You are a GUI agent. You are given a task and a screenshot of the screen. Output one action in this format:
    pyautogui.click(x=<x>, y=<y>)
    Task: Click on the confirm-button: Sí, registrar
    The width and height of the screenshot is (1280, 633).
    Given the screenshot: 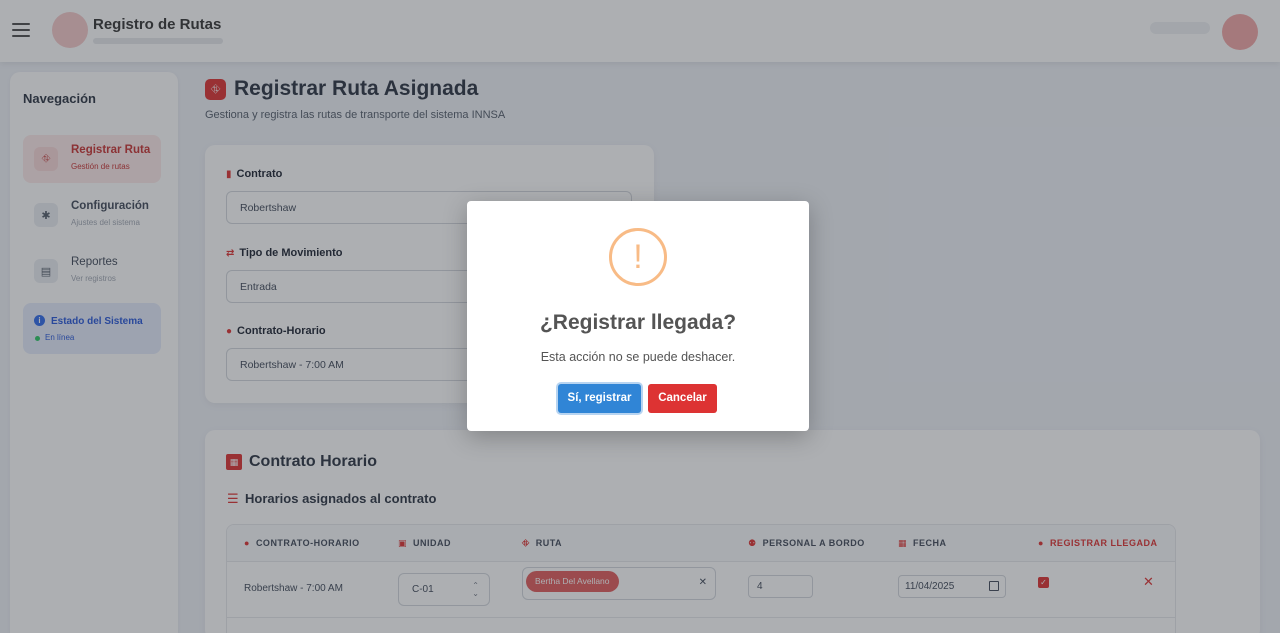 What is the action you would take?
    pyautogui.click(x=599, y=398)
    